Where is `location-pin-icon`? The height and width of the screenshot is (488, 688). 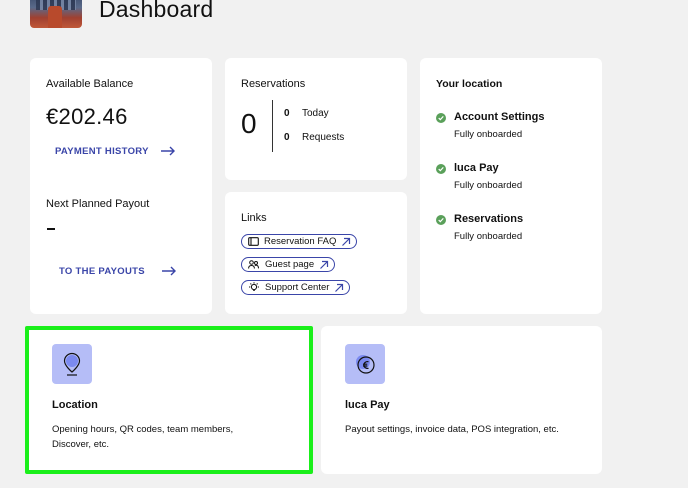 location-pin-icon is located at coordinates (72, 364).